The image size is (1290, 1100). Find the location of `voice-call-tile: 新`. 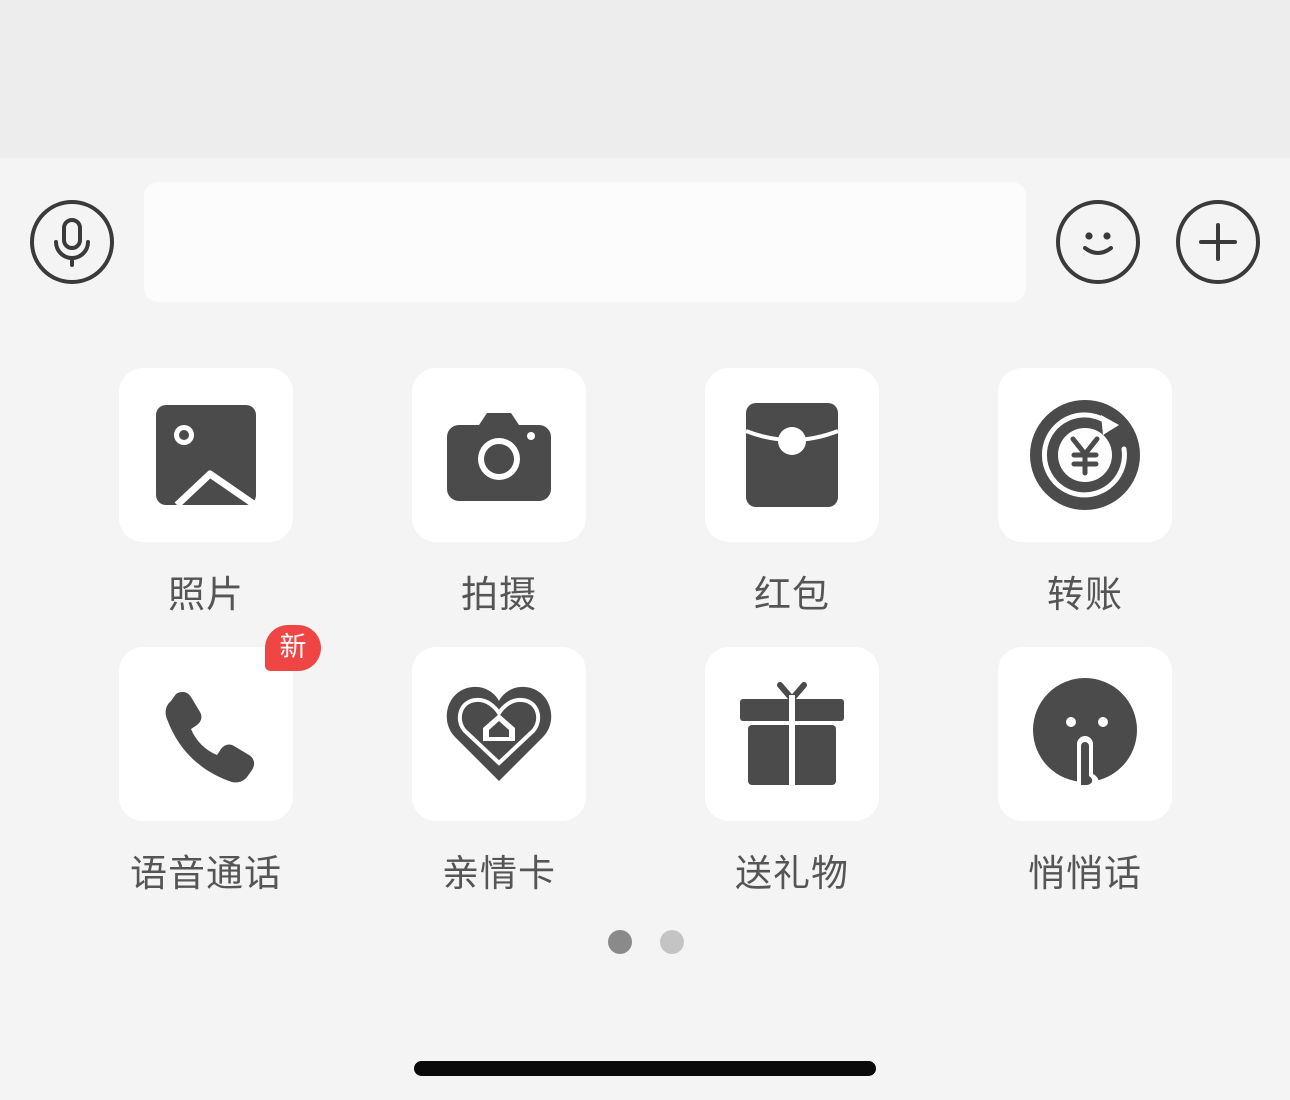

voice-call-tile: 新 is located at coordinates (220, 723).